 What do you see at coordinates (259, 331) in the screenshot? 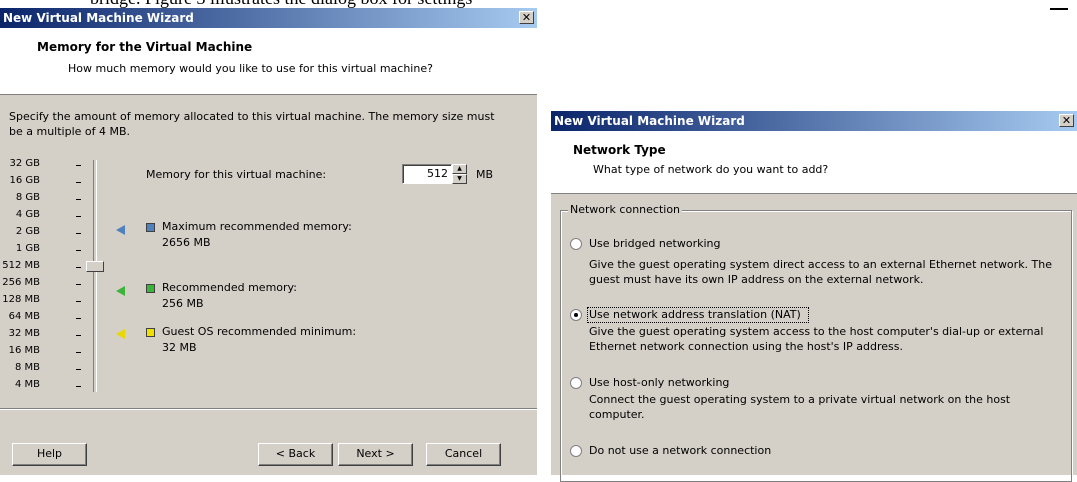
I see `minimum-memory-label: Guest OS recommended minimum:` at bounding box center [259, 331].